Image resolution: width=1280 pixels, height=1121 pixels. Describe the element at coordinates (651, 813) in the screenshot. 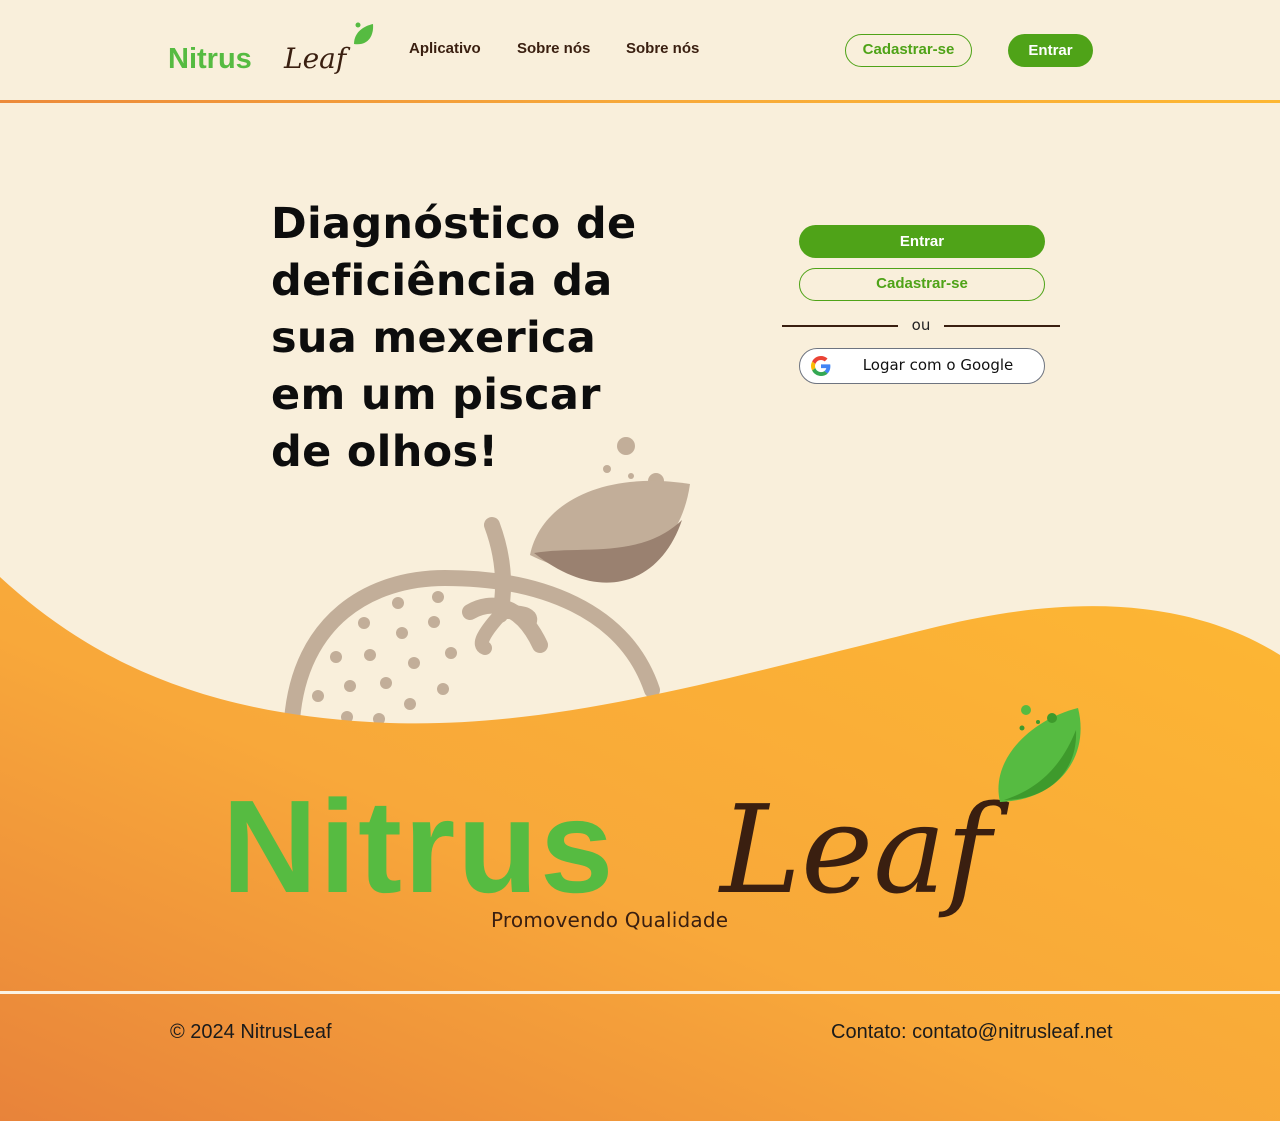

I see `nitrusleaf-brand-logo: Nitrus Leaf` at that location.